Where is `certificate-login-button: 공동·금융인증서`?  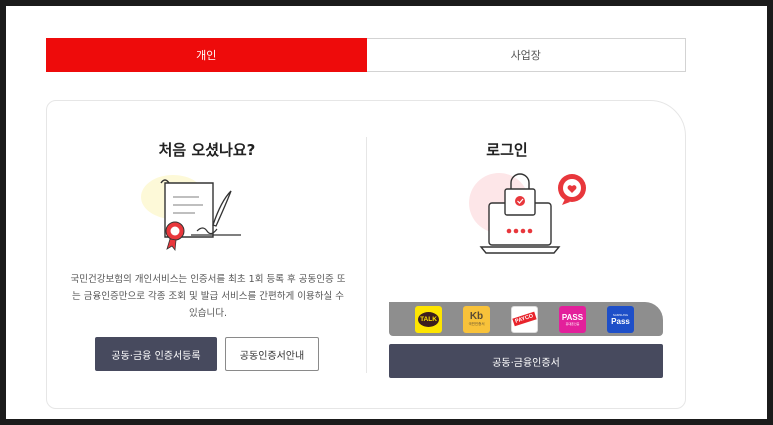
certificate-login-button: 공동·금융인증서 is located at coordinates (526, 361).